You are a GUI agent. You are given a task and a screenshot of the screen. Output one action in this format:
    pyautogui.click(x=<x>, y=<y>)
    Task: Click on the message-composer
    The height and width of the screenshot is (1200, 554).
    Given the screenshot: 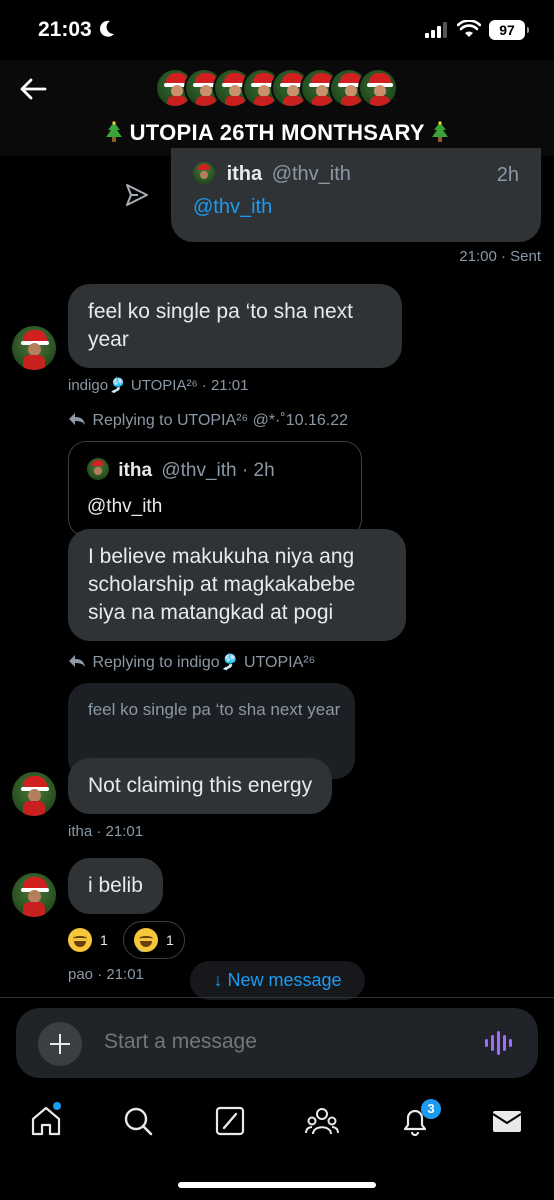 What is the action you would take?
    pyautogui.click(x=277, y=1043)
    